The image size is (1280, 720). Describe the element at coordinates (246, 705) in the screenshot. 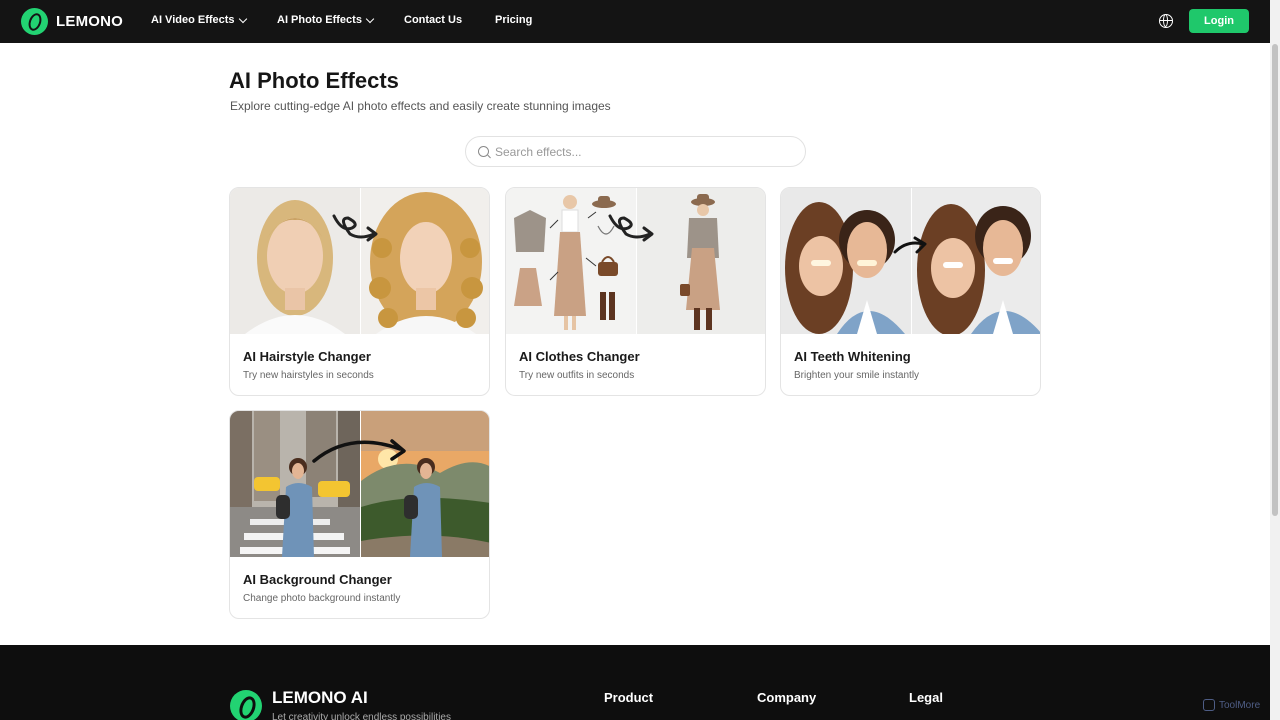

I see `footer-logo-icon` at that location.